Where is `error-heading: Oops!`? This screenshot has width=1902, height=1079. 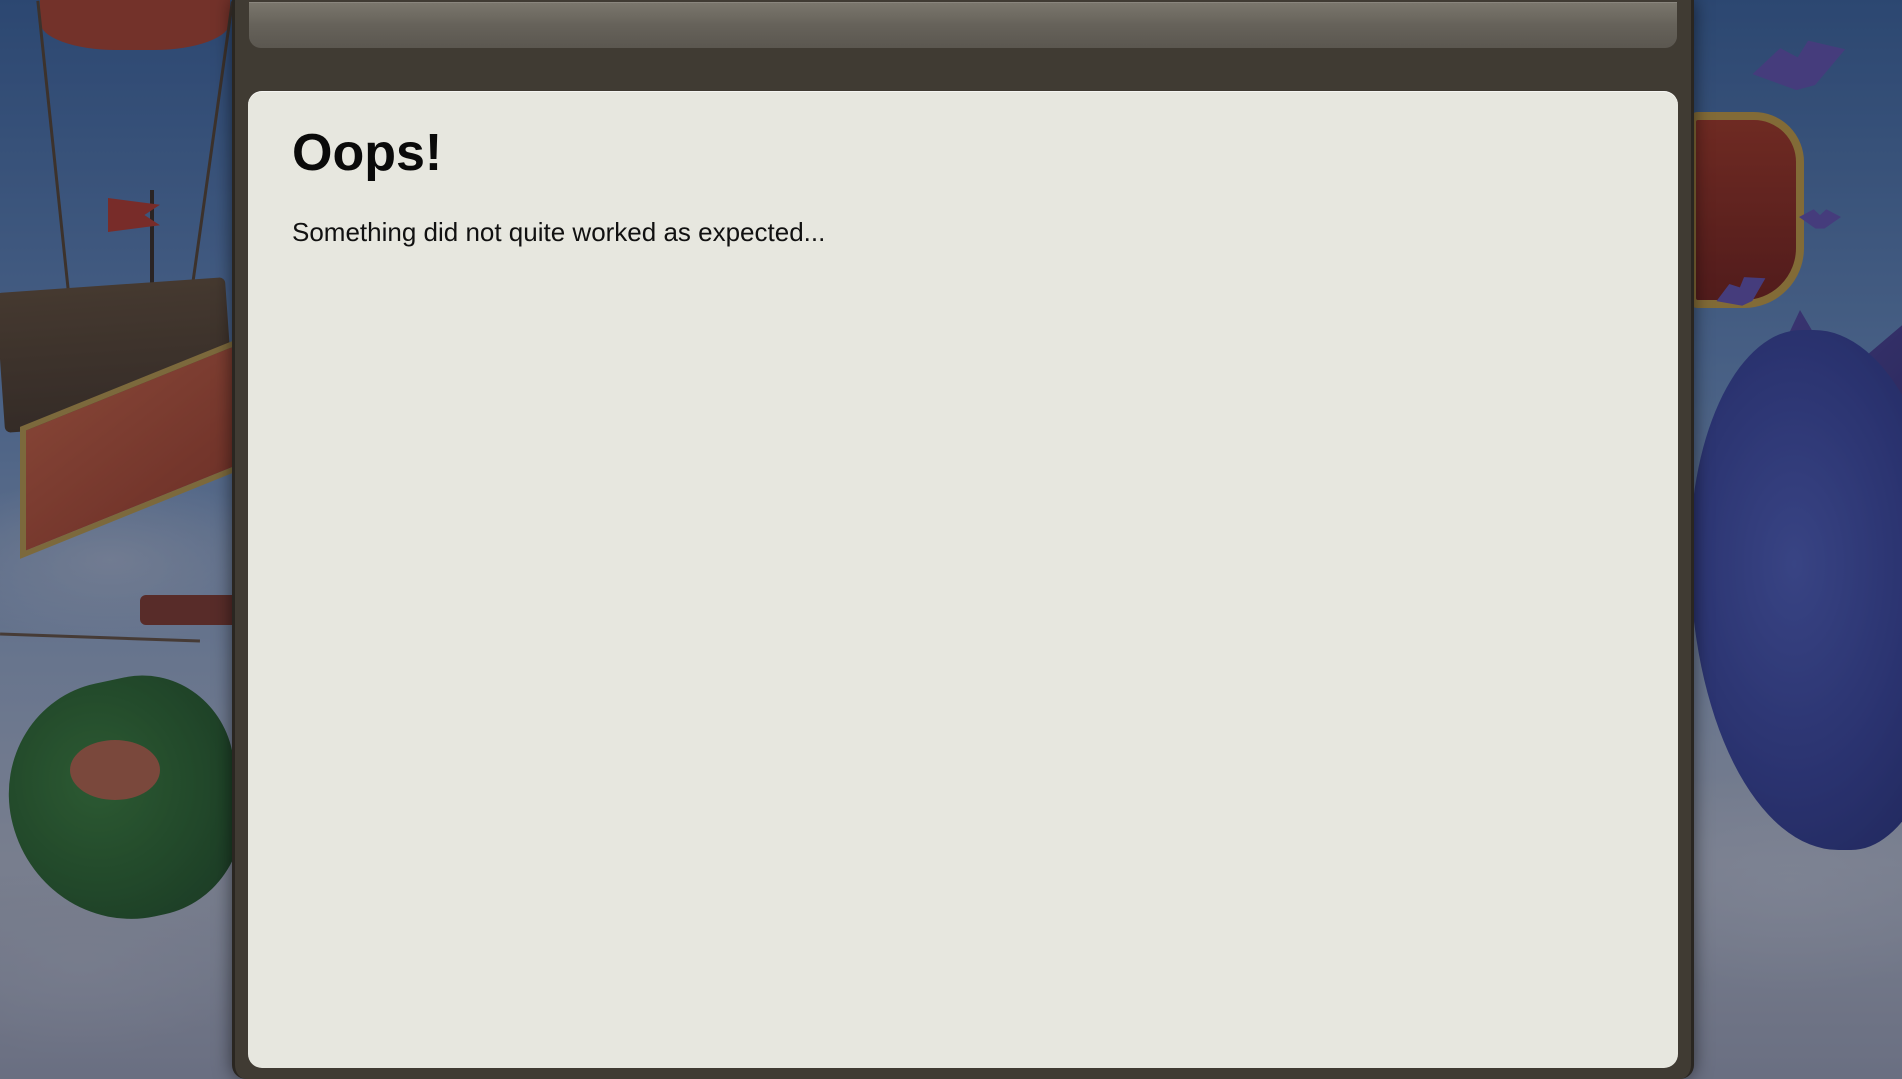 error-heading: Oops! is located at coordinates (367, 153).